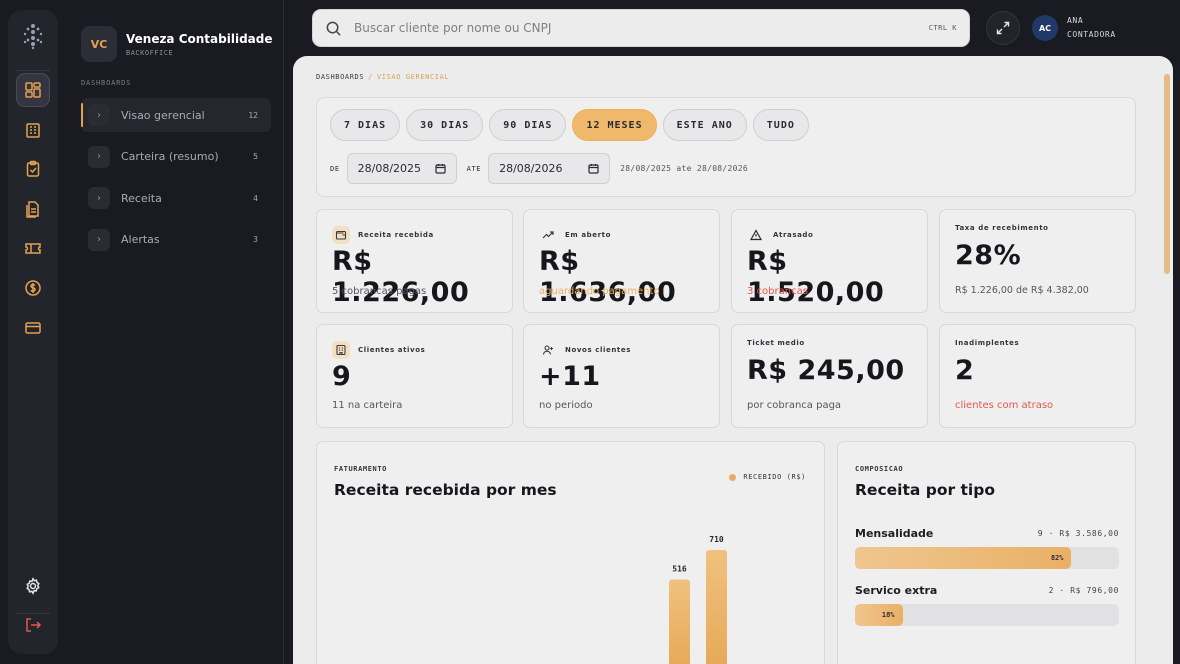 This screenshot has height=664, width=1180. Describe the element at coordinates (255, 198) in the screenshot. I see `sidebar-item-count: 4` at that location.